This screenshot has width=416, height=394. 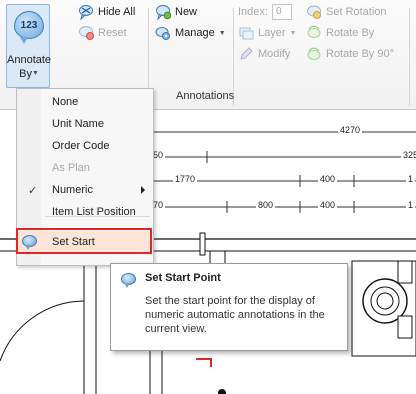 What do you see at coordinates (78, 124) in the screenshot?
I see `menu-item-label: Unit Name` at bounding box center [78, 124].